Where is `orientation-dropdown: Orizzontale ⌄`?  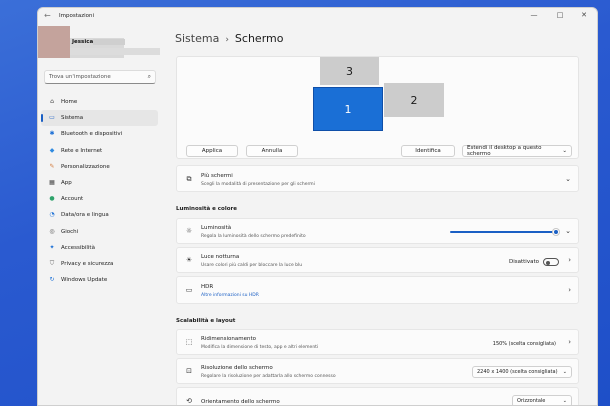 orientation-dropdown: Orizzontale ⌄ is located at coordinates (542, 400).